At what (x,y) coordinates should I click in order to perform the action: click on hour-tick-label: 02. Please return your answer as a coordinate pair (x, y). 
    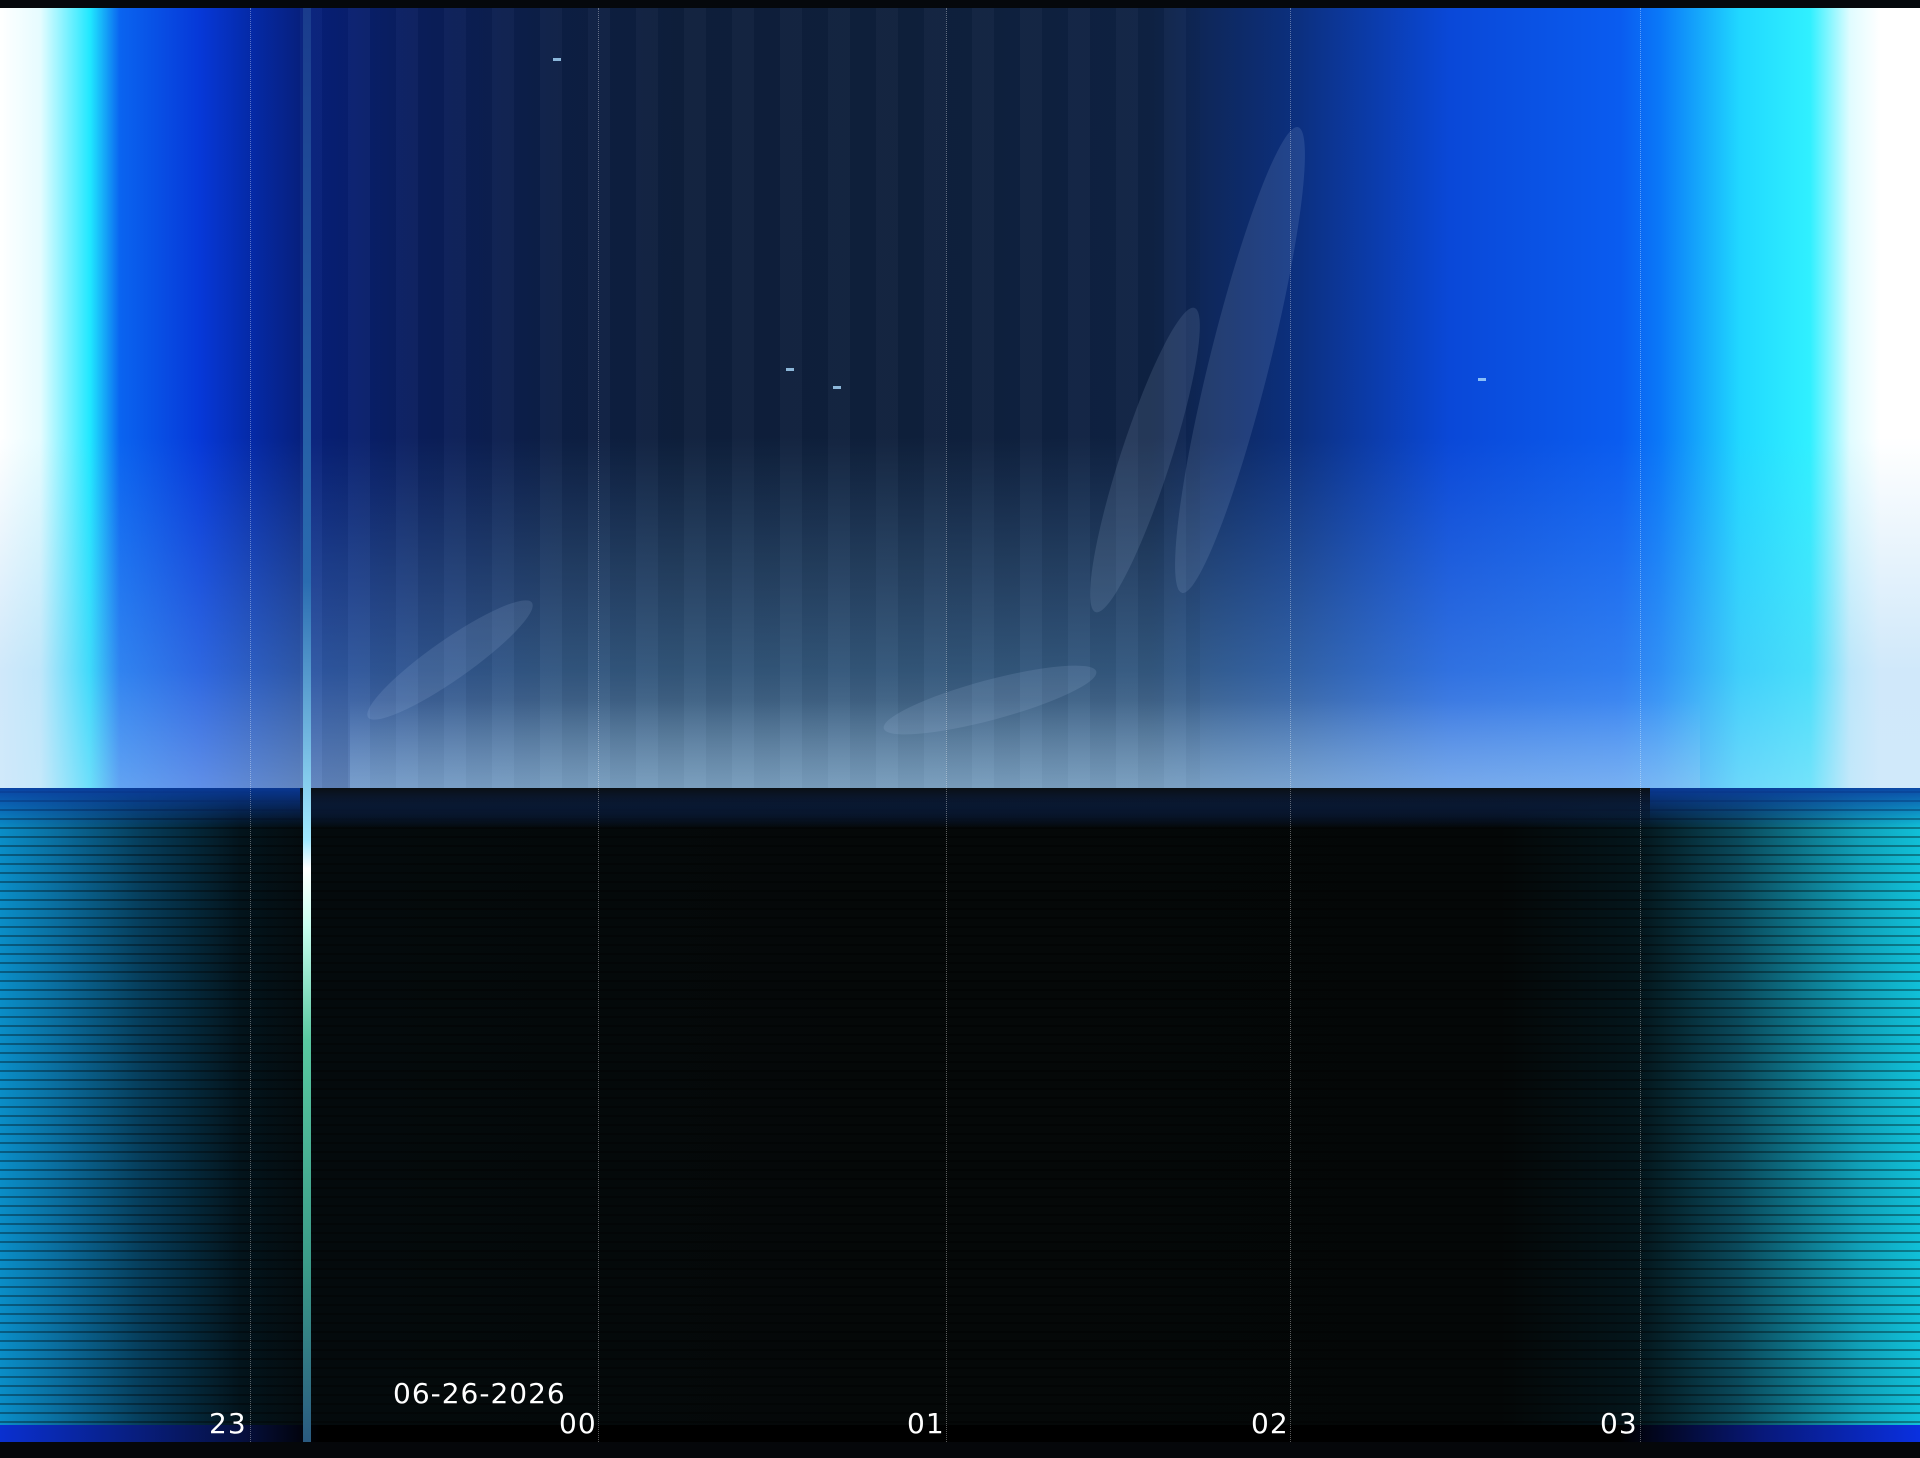
    Looking at the image, I should click on (1270, 1423).